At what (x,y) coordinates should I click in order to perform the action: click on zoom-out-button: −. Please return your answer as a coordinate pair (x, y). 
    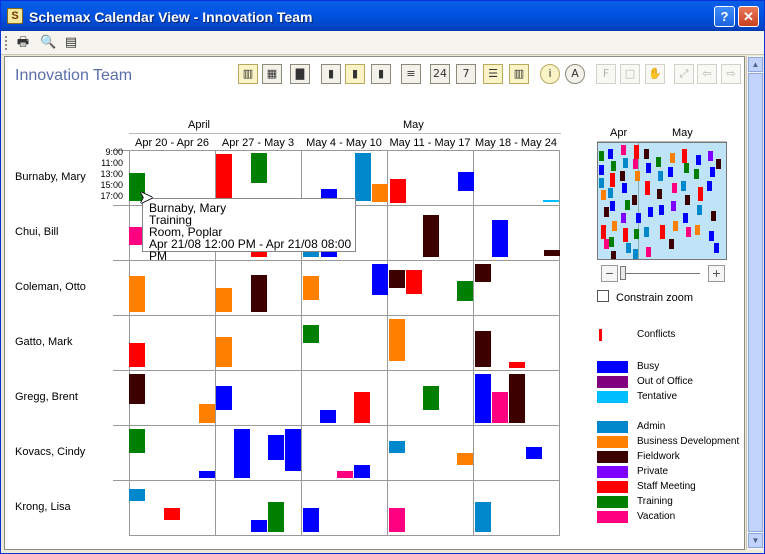
    Looking at the image, I should click on (609, 273).